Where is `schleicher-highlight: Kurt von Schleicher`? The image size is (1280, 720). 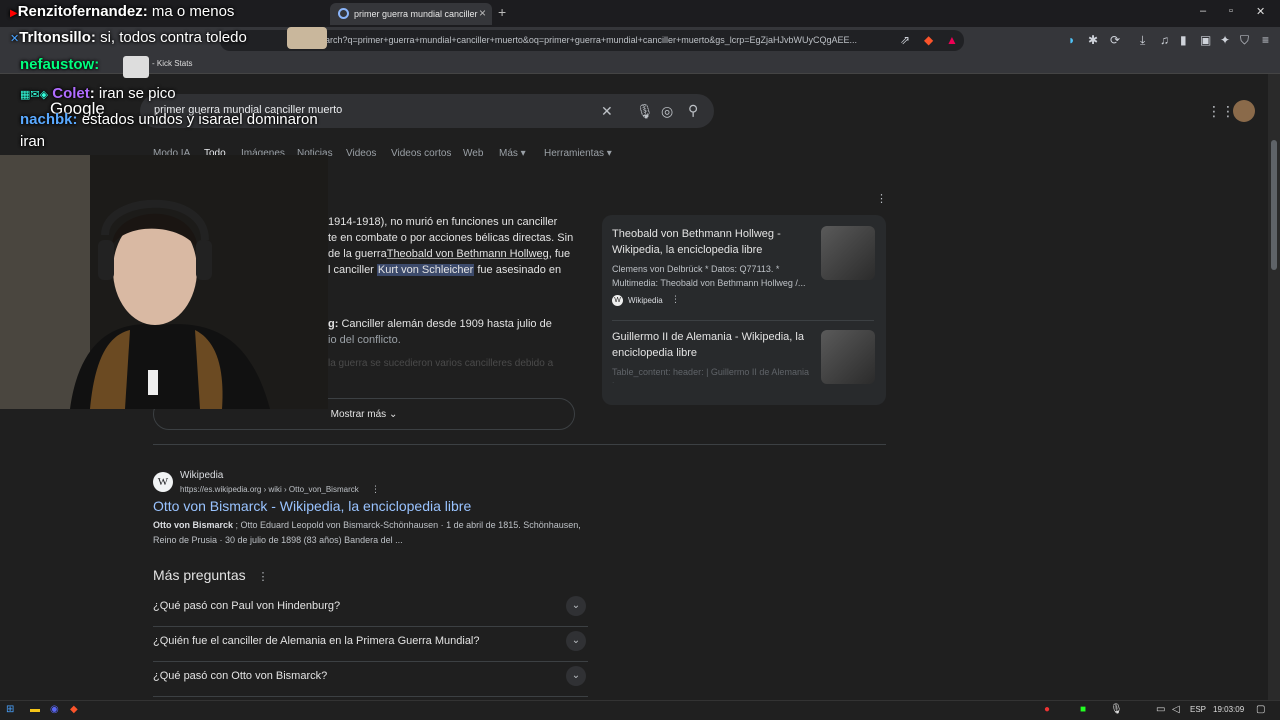 schleicher-highlight: Kurt von Schleicher is located at coordinates (425, 270).